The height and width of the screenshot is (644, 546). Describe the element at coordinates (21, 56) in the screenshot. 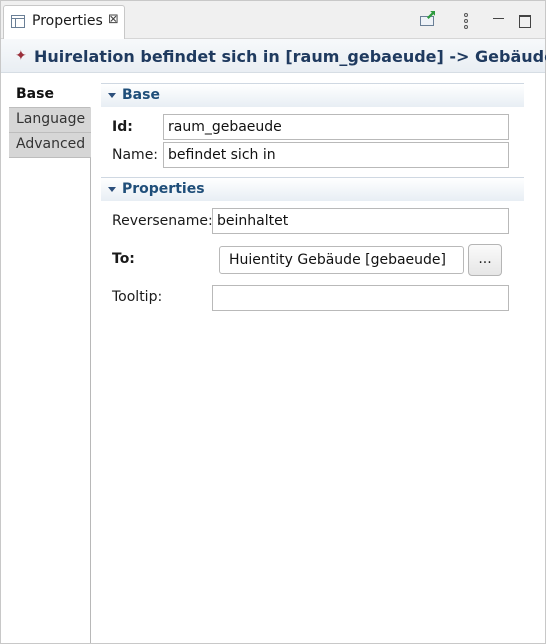

I see `relation-icon: ✦` at that location.